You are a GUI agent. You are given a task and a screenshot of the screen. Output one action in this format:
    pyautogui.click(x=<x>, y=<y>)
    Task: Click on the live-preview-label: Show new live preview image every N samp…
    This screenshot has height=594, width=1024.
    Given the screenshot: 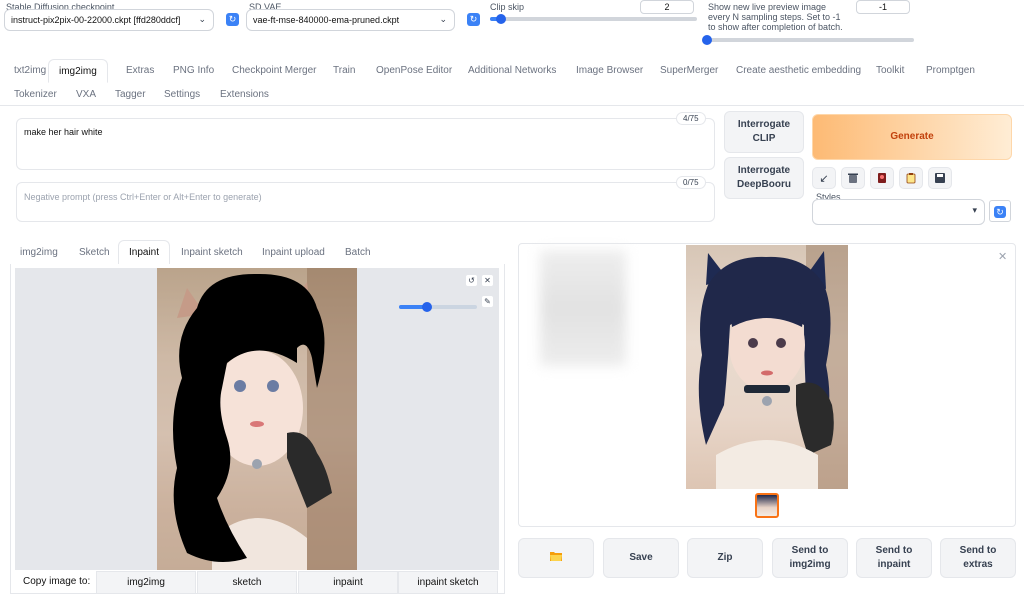 What is the action you would take?
    pyautogui.click(x=775, y=17)
    